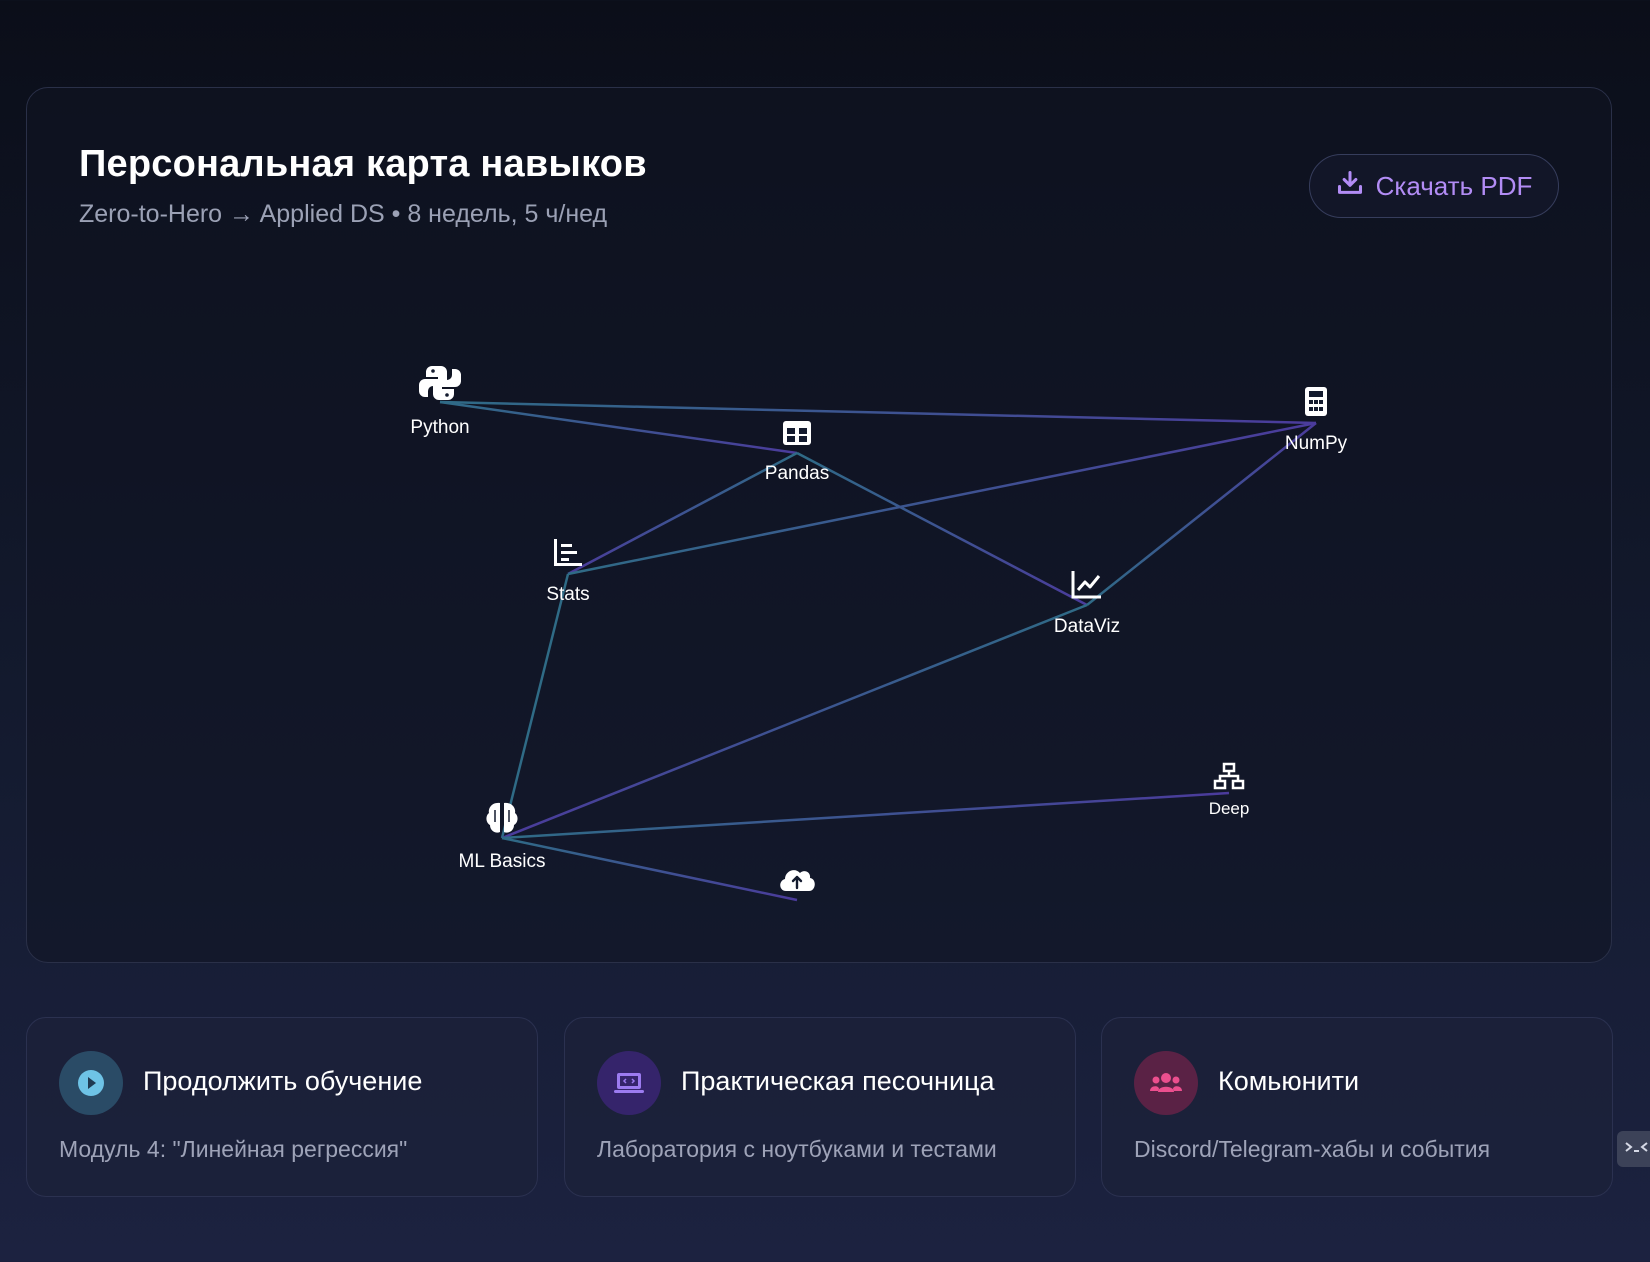  I want to click on python-icon, so click(440, 383).